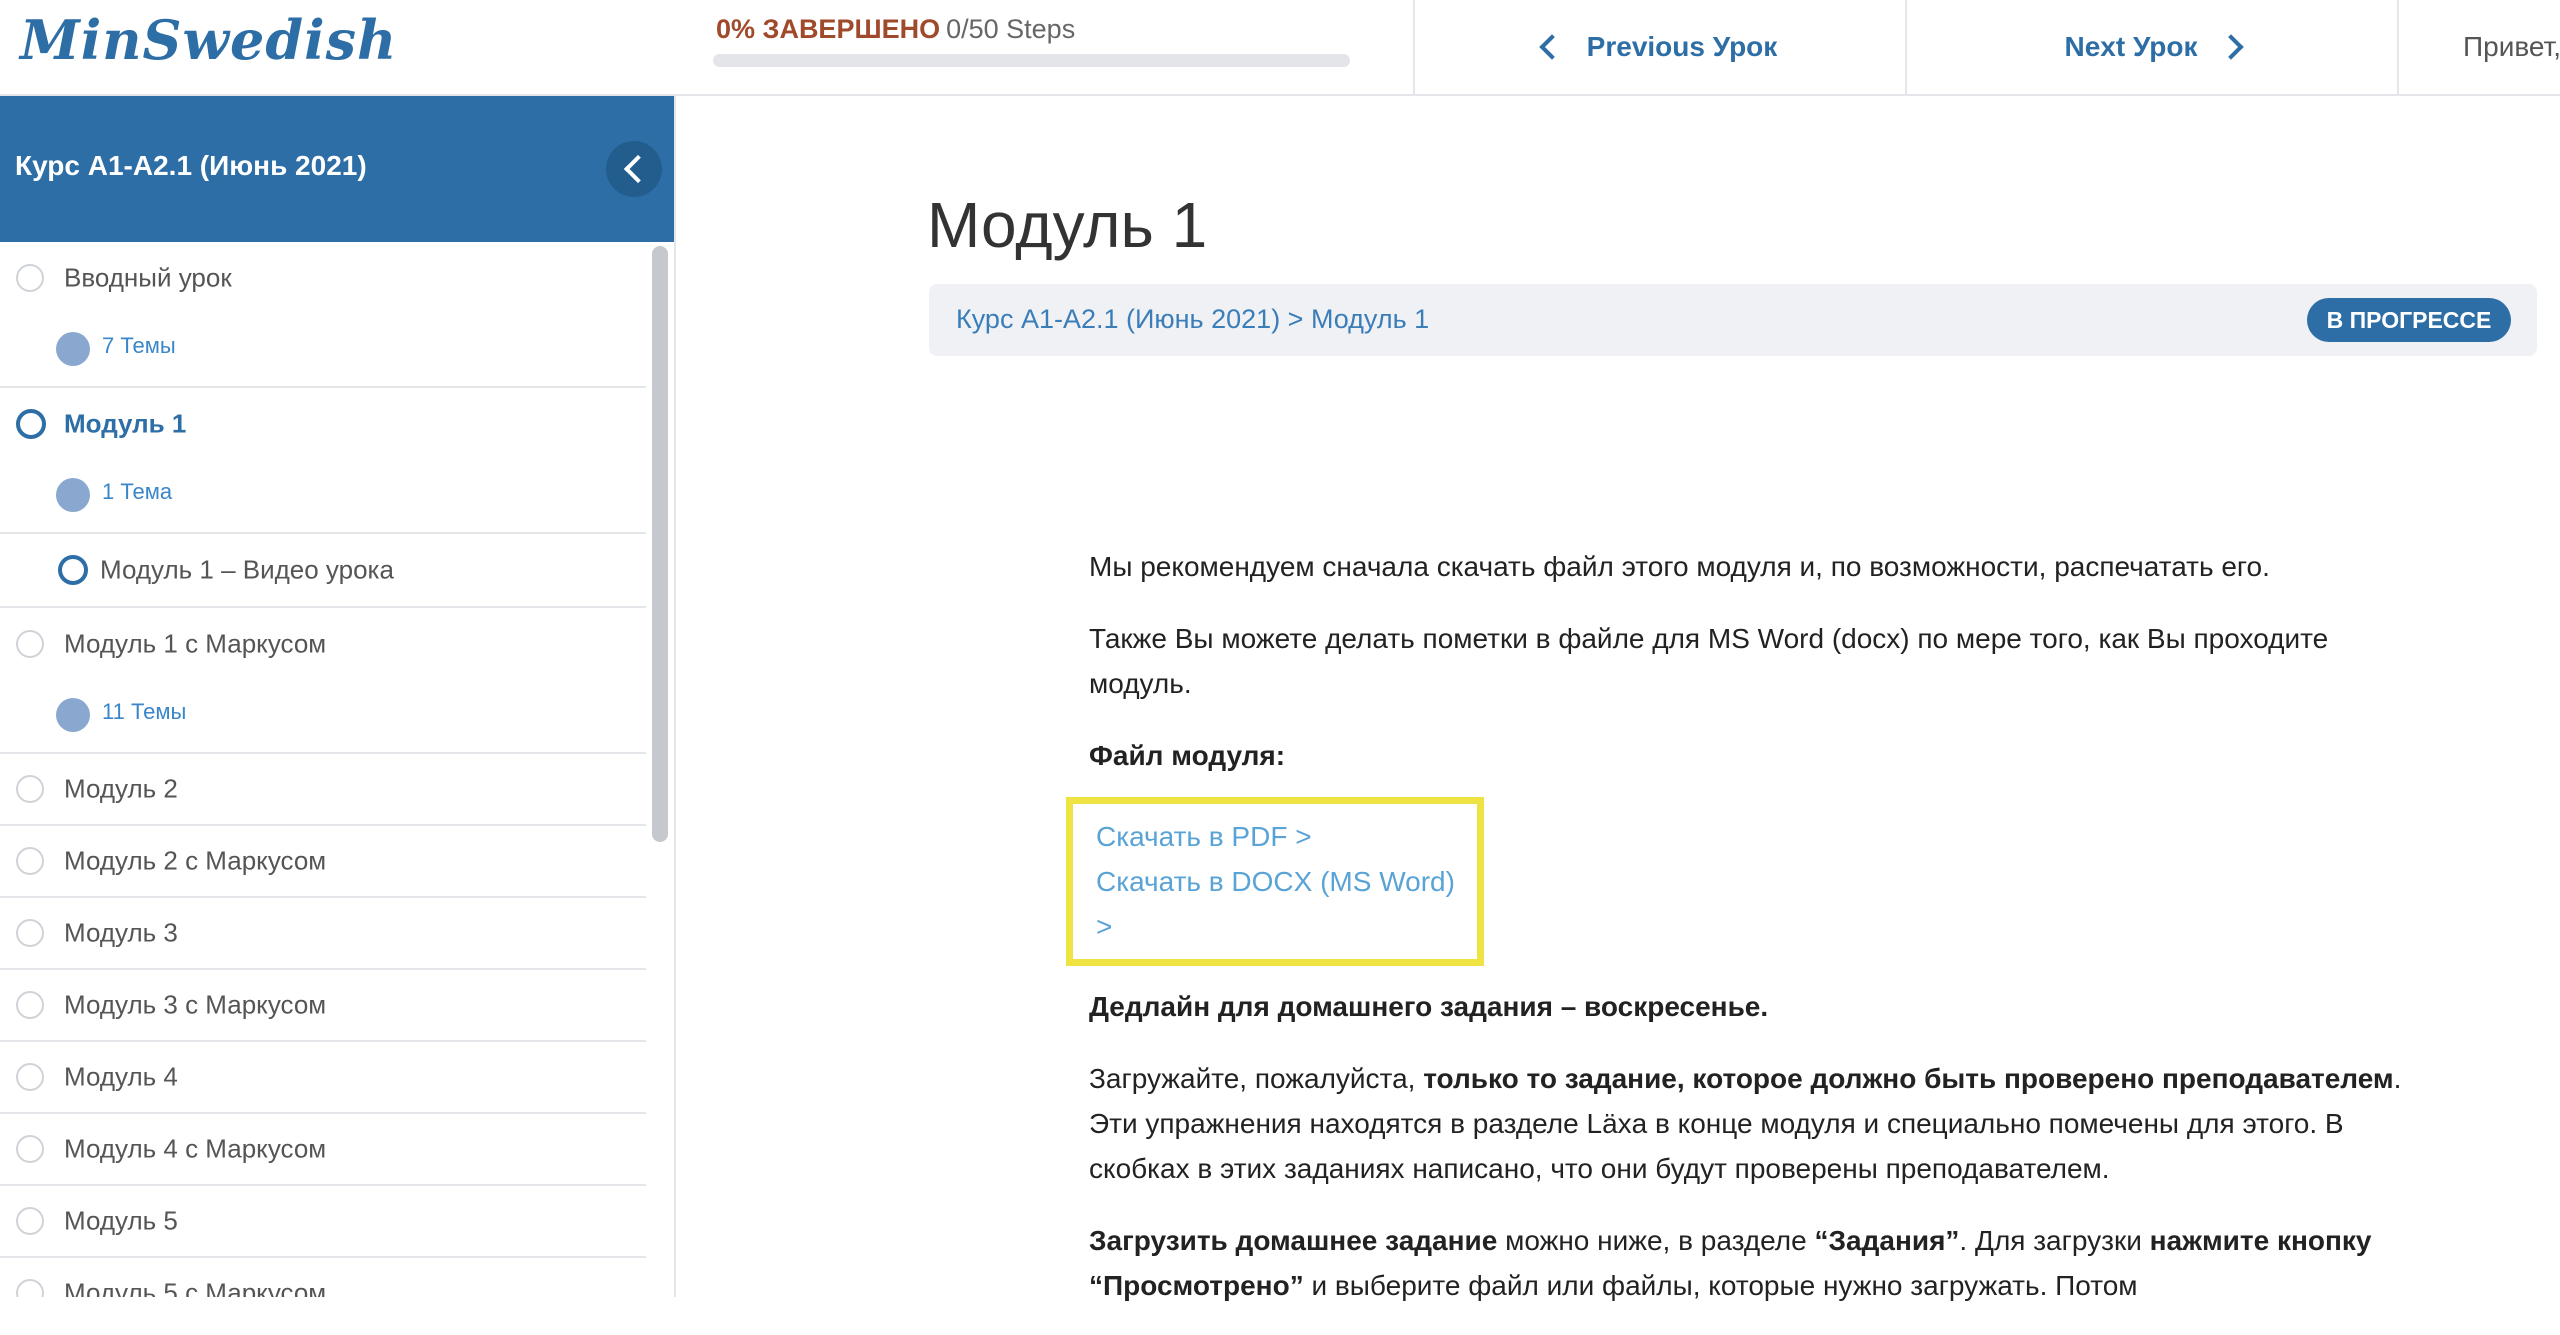 The image size is (2560, 1335). Describe the element at coordinates (2230, 47) in the screenshot. I see `chevron-right-icon` at that location.